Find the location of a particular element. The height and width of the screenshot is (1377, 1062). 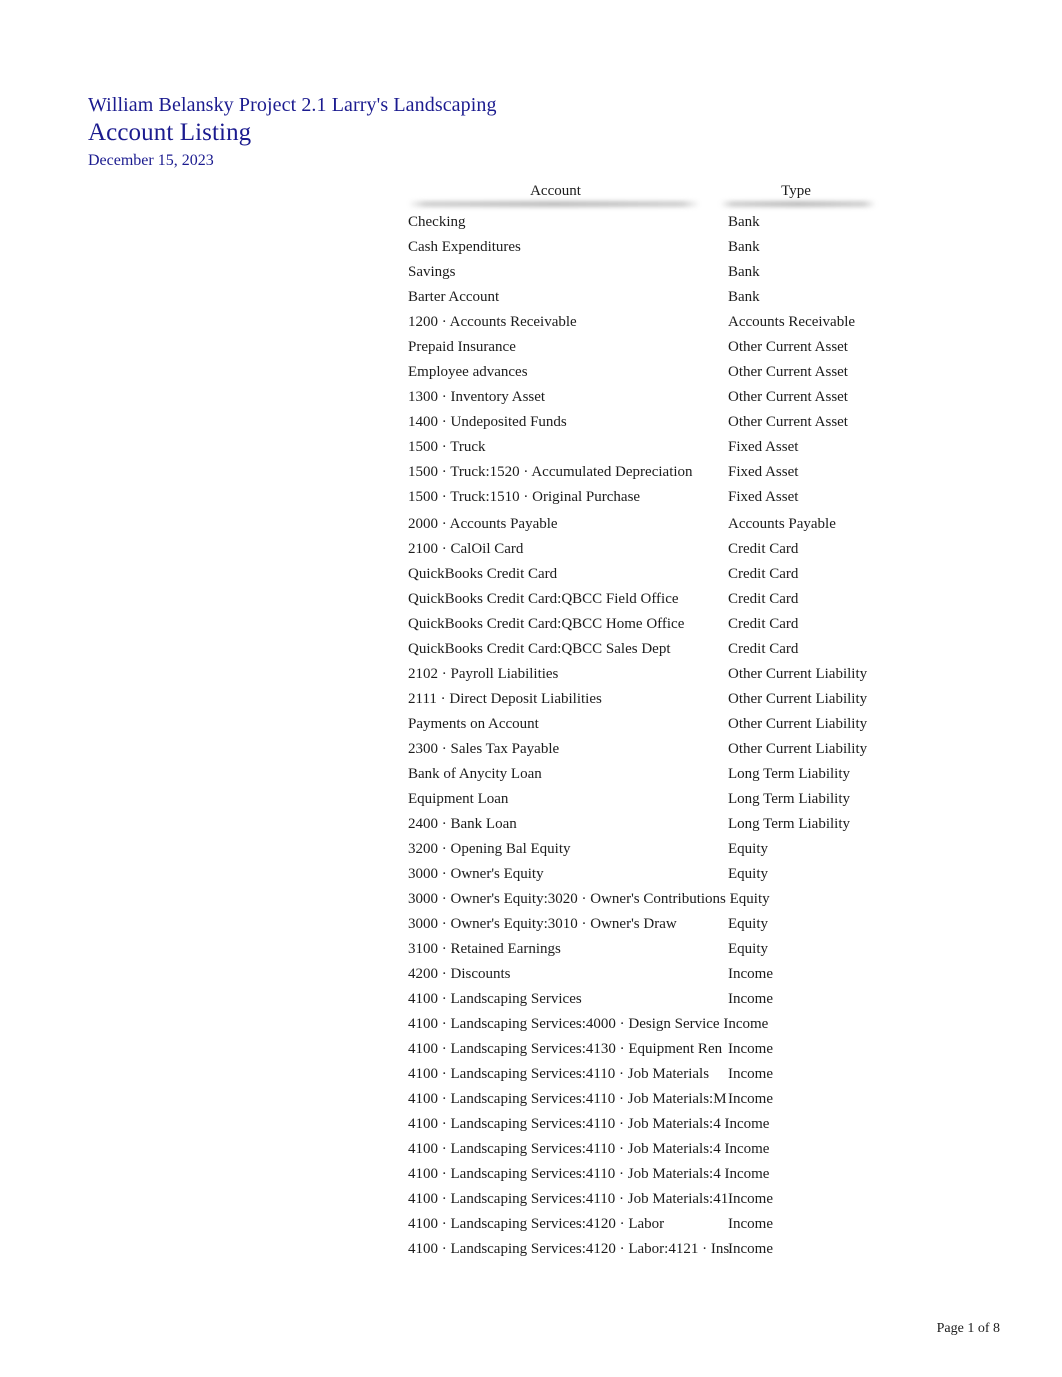

table-row: 2100 · CalOil Card Credit Card is located at coordinates (708, 551).